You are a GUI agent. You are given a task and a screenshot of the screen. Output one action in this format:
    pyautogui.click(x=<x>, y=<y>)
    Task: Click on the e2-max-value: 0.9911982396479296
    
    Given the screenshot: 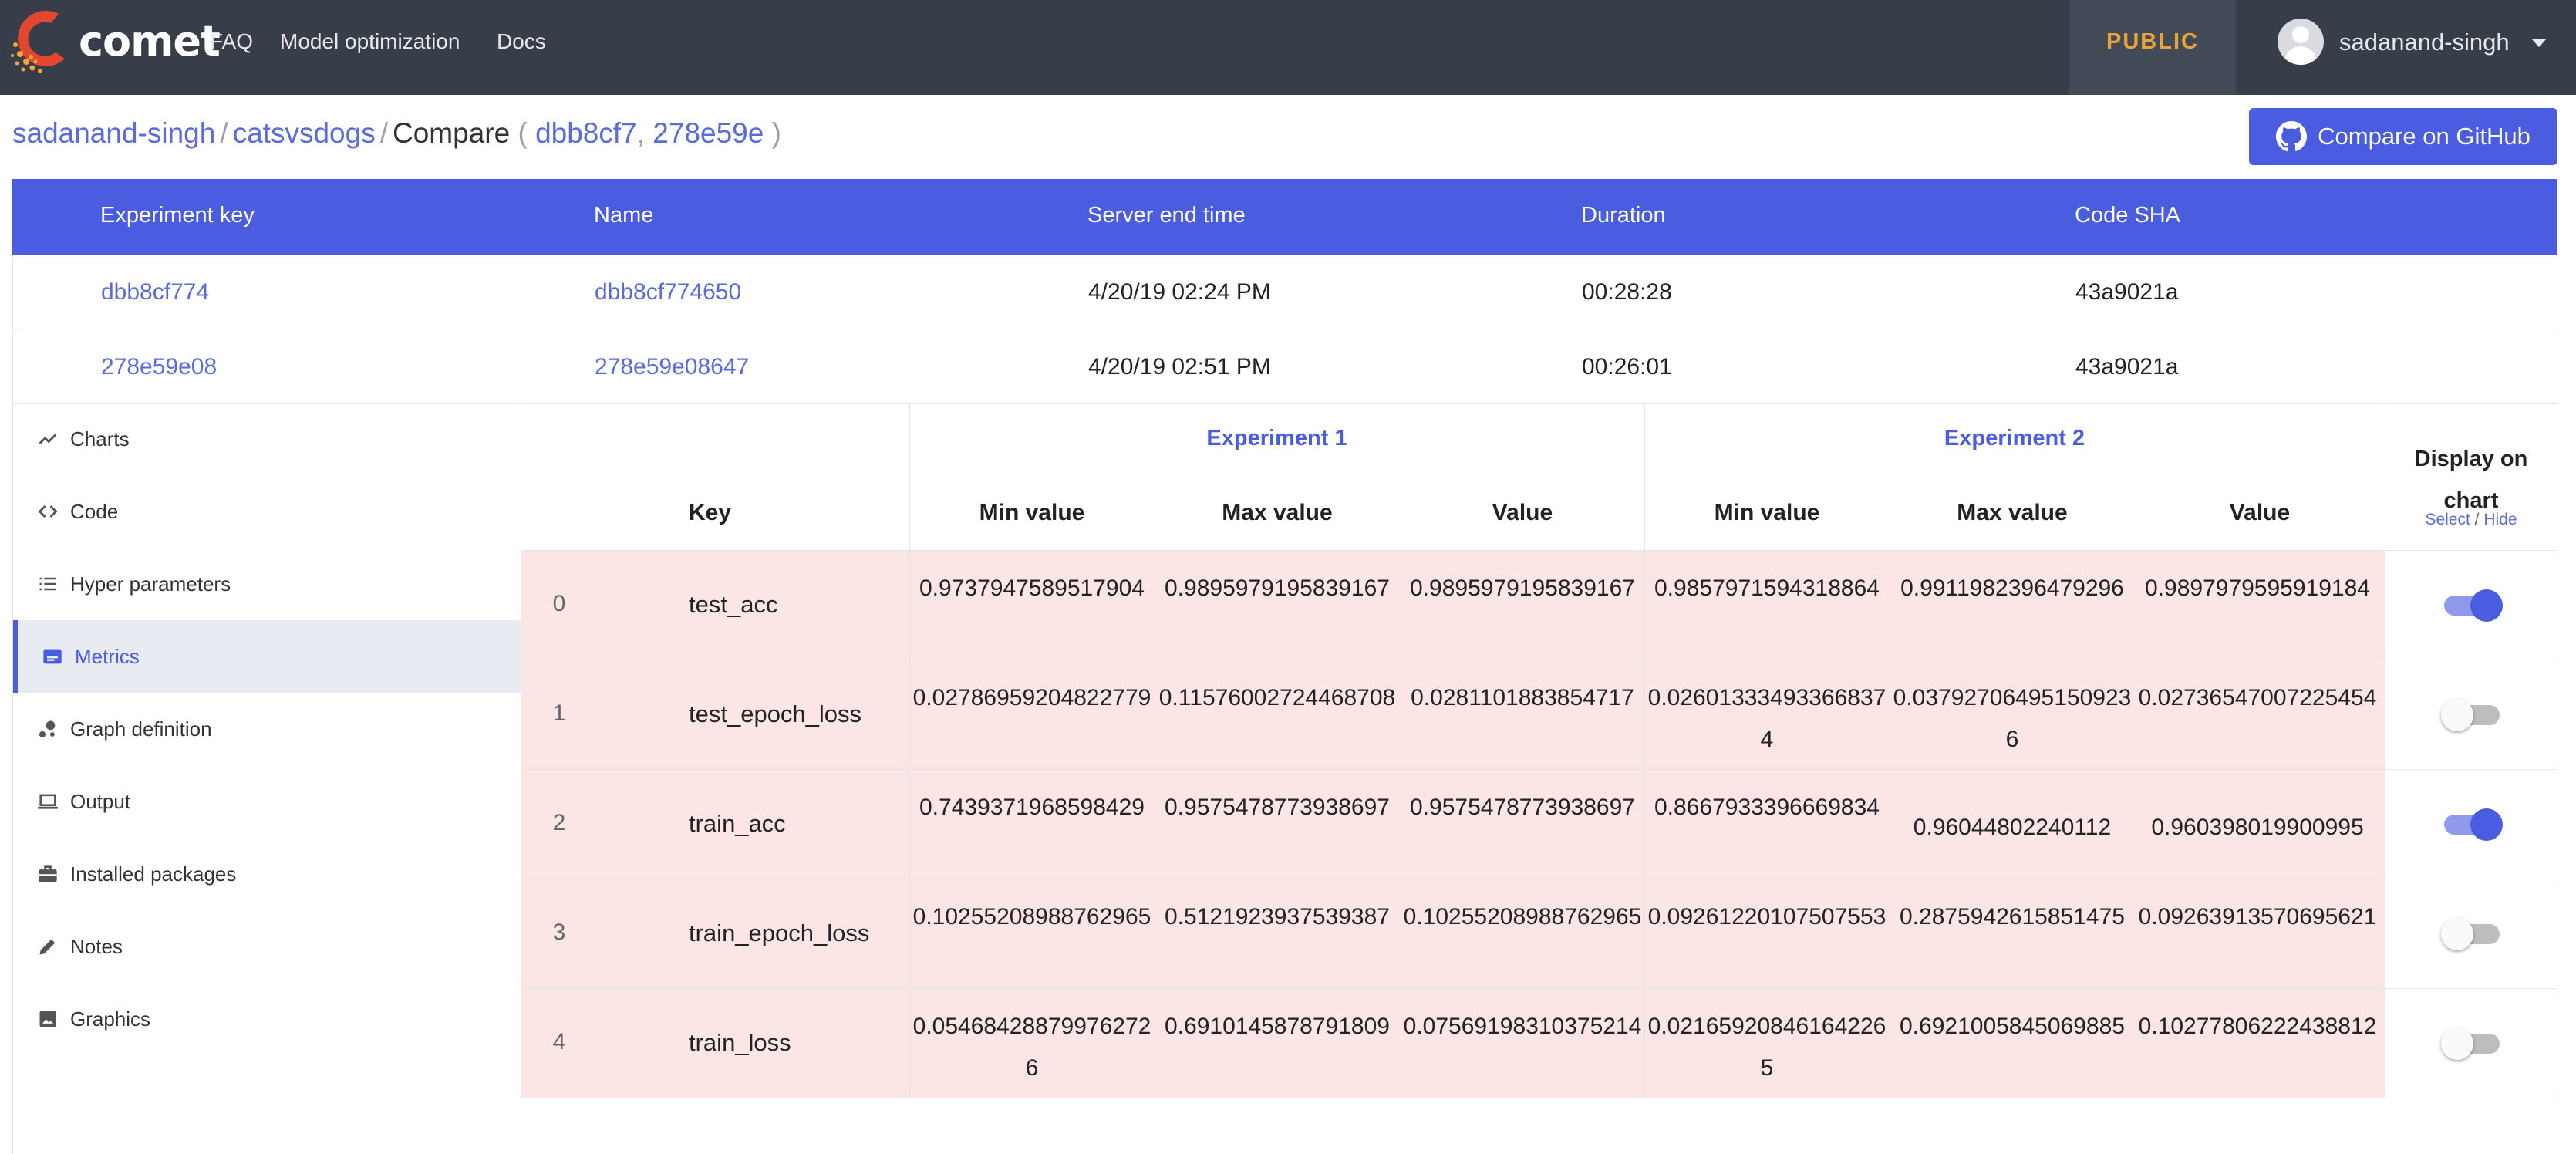 What is the action you would take?
    pyautogui.click(x=2012, y=588)
    